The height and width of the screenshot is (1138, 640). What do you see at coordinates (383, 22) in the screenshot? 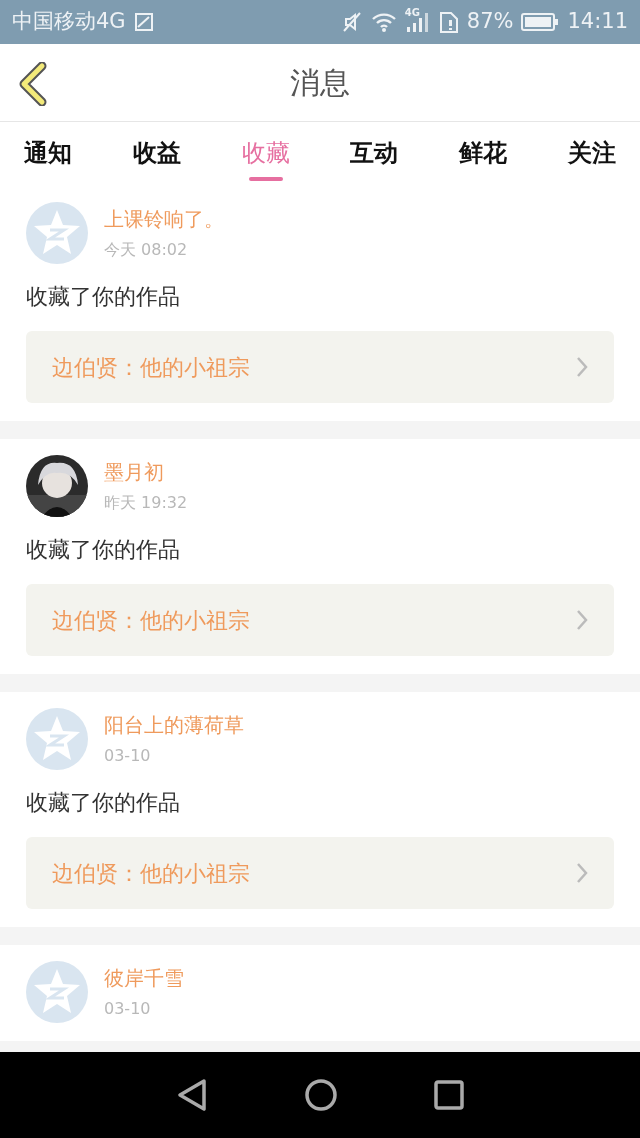
I see `wifi-icon` at bounding box center [383, 22].